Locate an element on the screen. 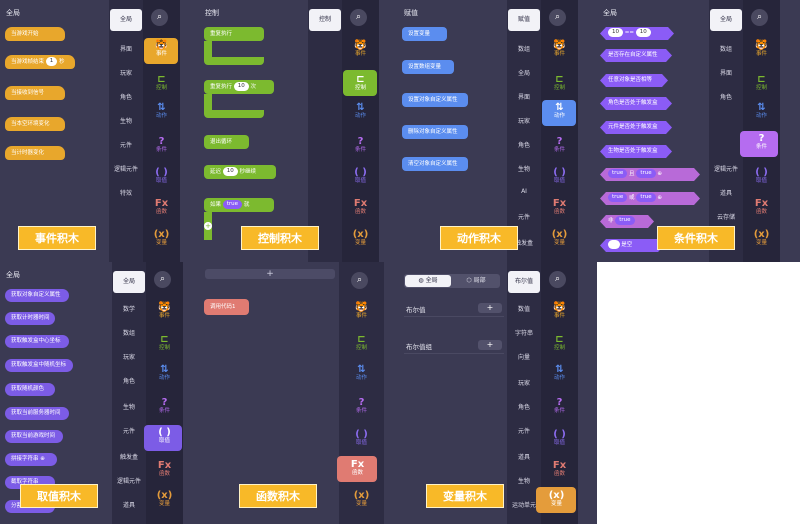 The image size is (800, 524). block-frame-end: 当游戏帧结束 1 秒 is located at coordinates (40, 62).